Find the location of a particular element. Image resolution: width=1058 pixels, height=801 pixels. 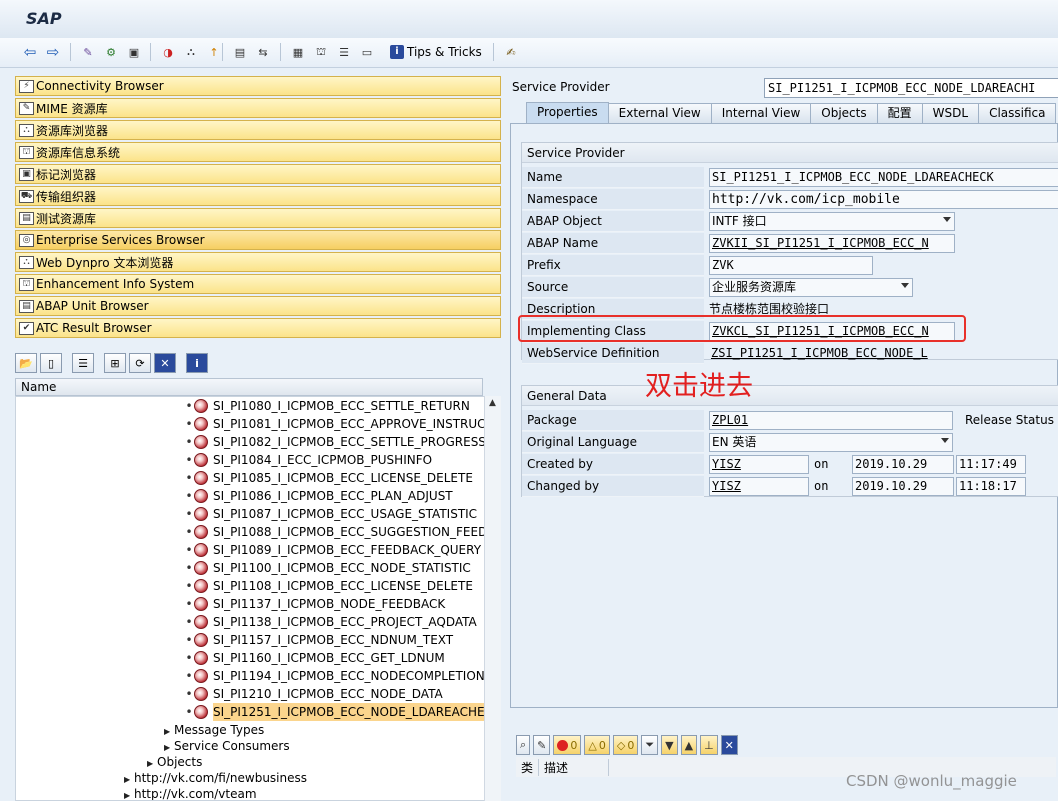

sort-up-icon: ▲ is located at coordinates (689, 745).